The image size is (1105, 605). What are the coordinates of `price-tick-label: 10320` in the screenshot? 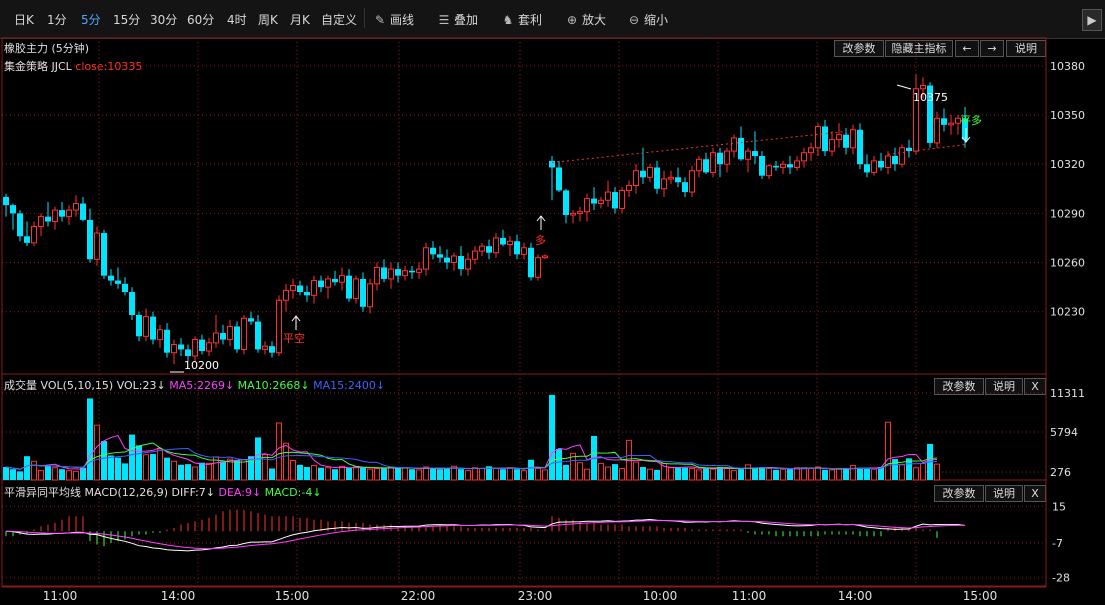 It's located at (1067, 164).